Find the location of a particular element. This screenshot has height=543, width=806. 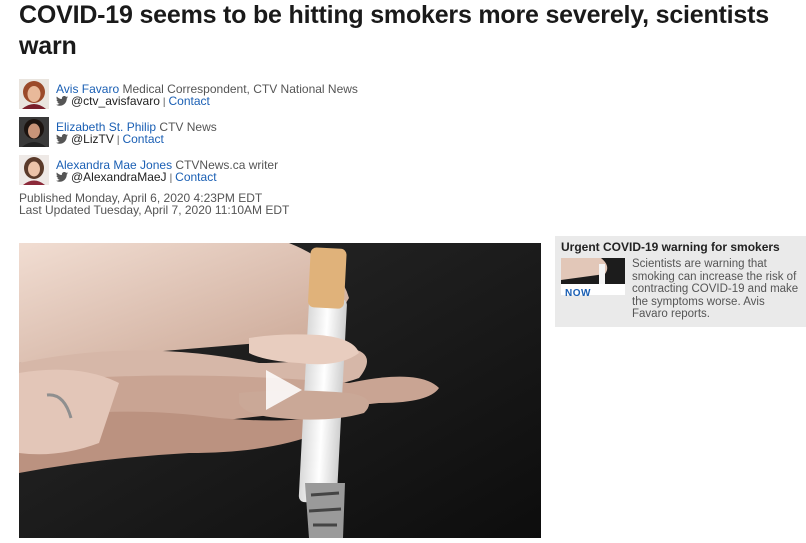

twitter-handle-link: @AlexandraMaeJ is located at coordinates (119, 177).